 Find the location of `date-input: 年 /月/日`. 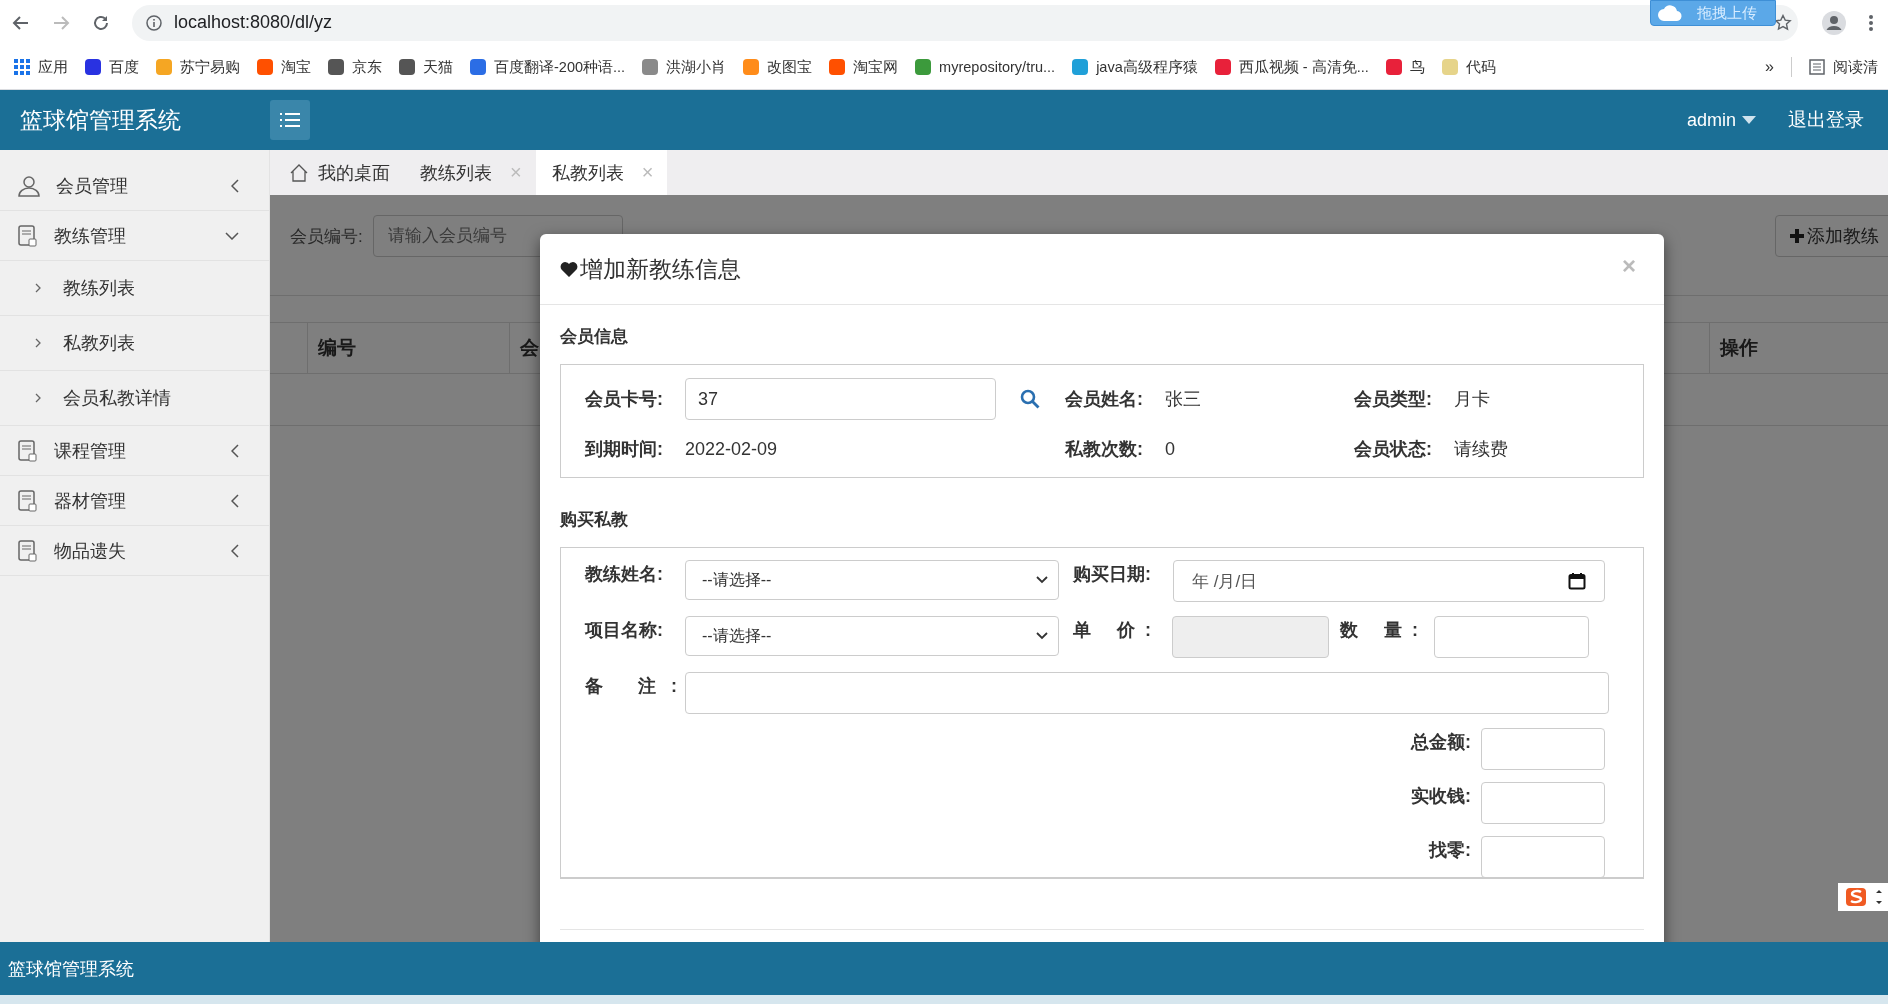

date-input: 年 /月/日 is located at coordinates (1389, 581).